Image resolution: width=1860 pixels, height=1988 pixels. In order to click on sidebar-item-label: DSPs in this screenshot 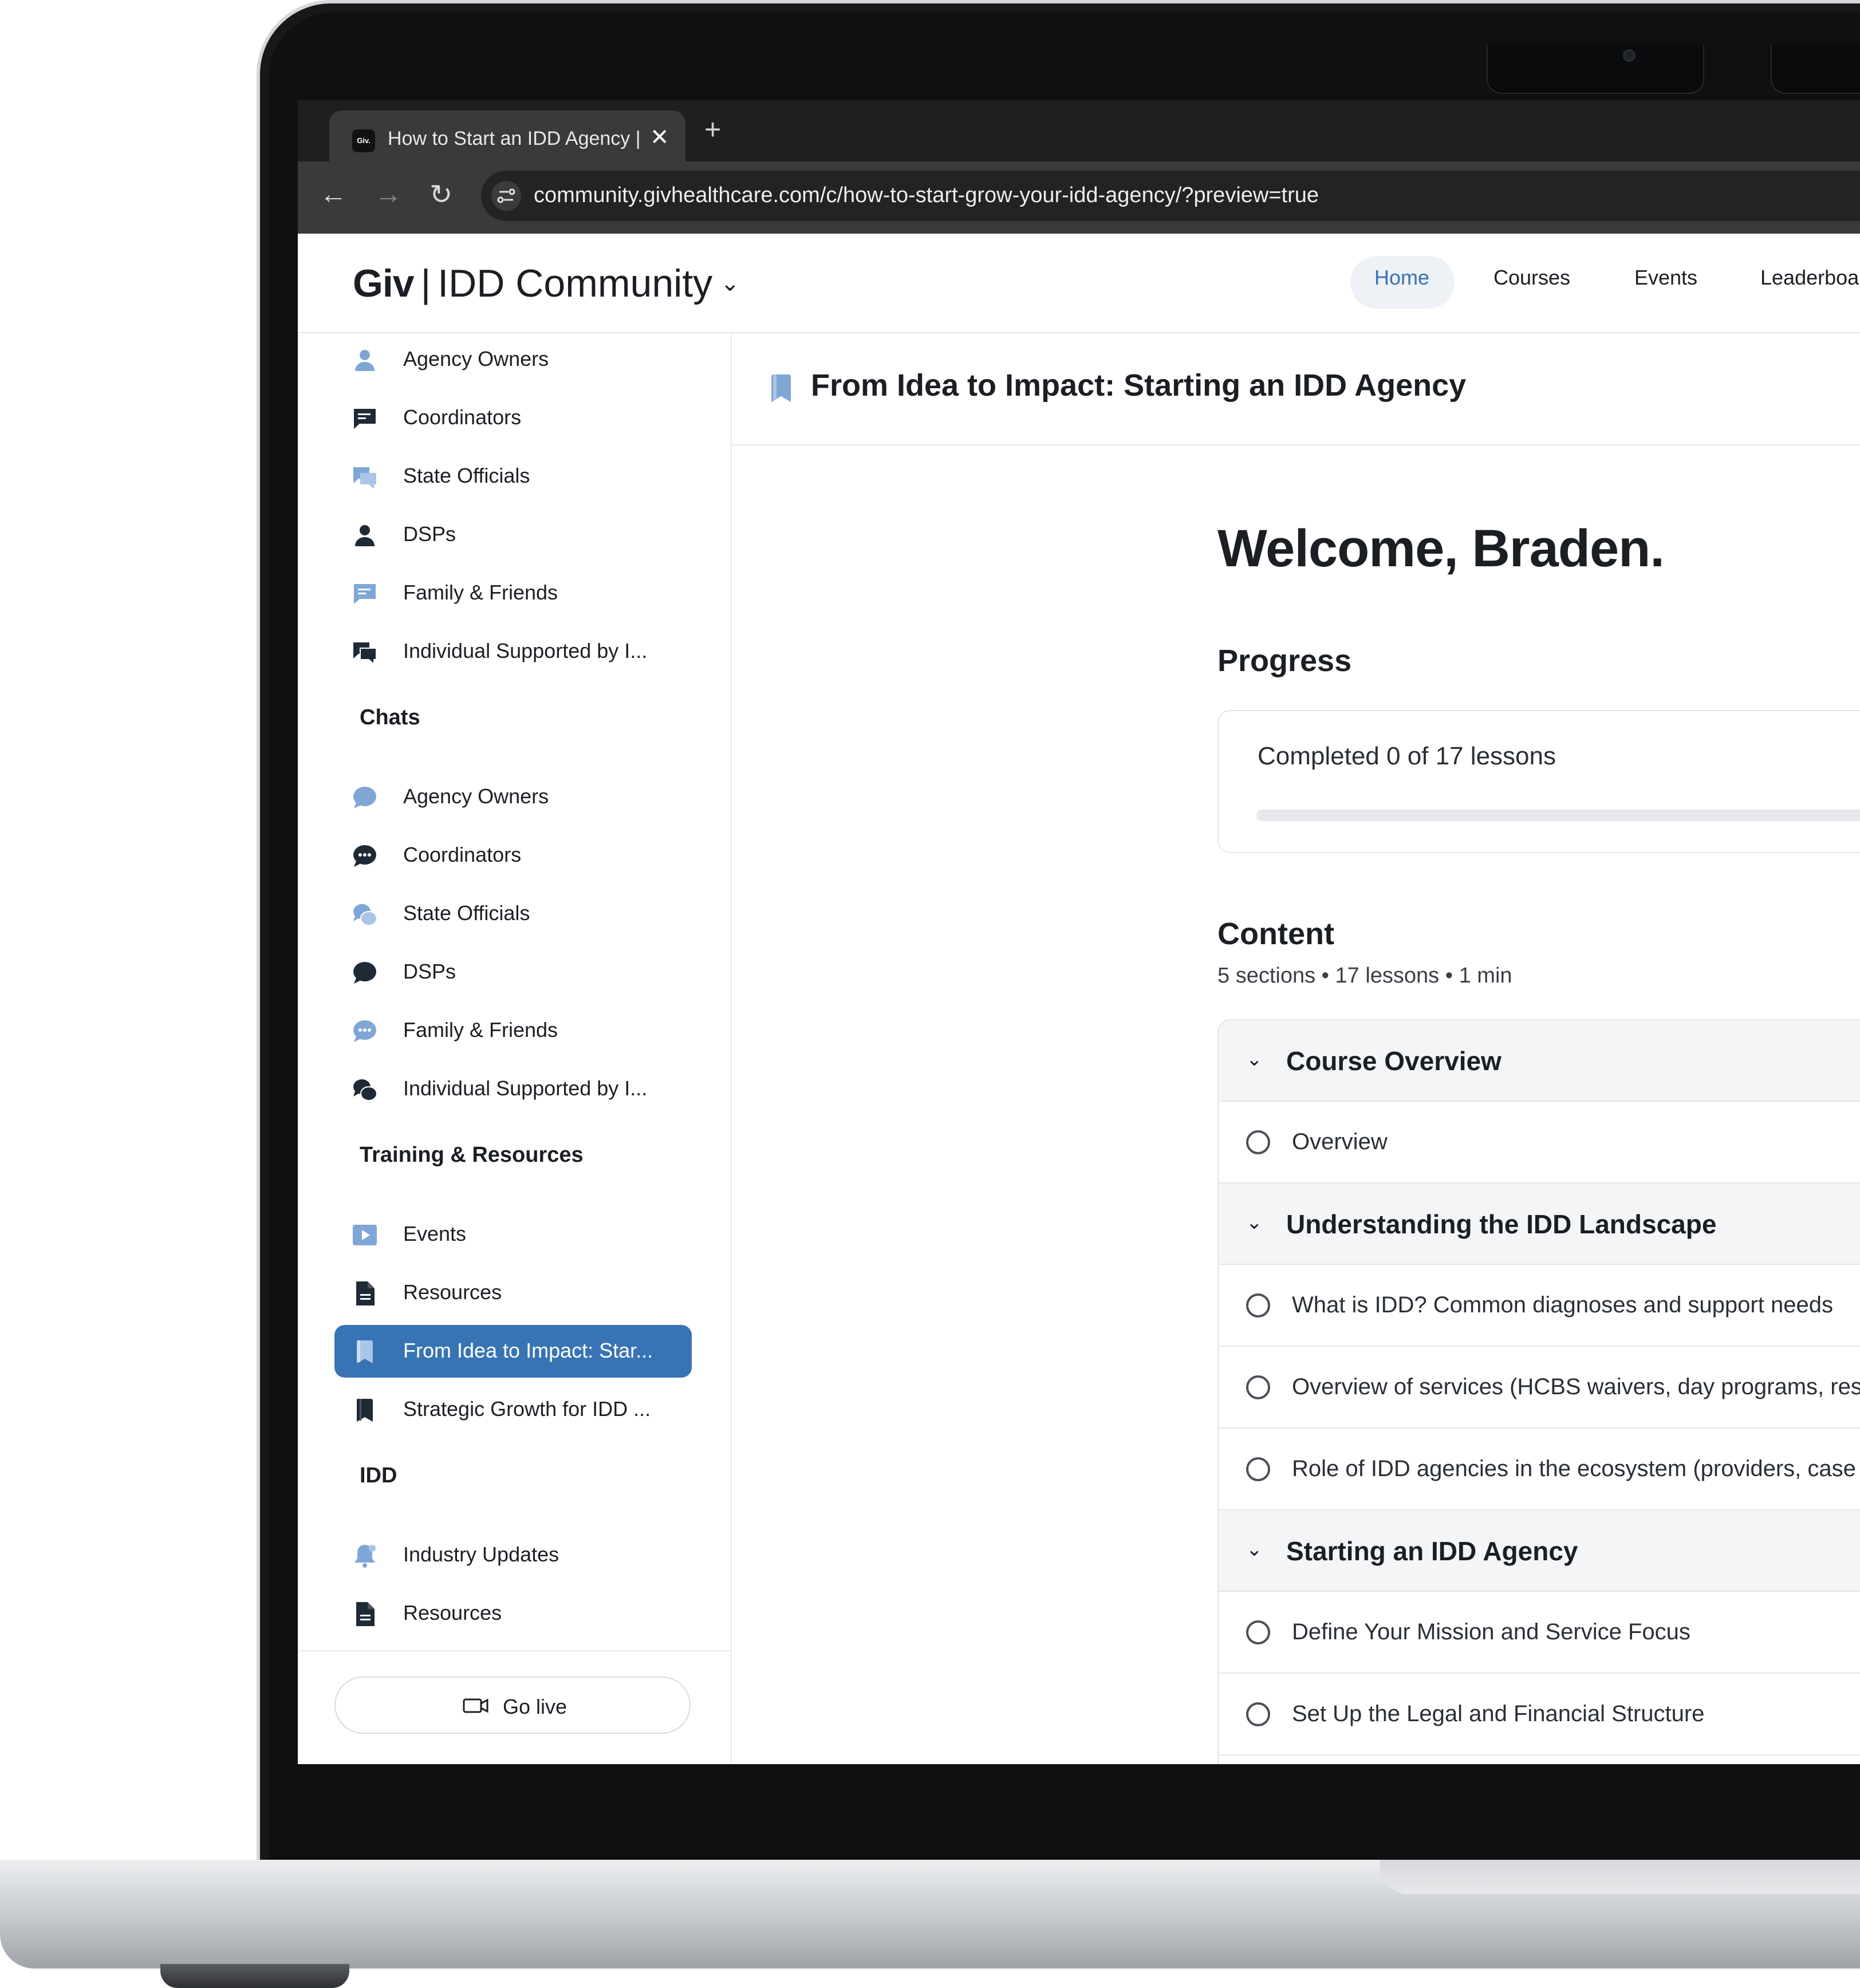, I will do `click(429, 534)`.